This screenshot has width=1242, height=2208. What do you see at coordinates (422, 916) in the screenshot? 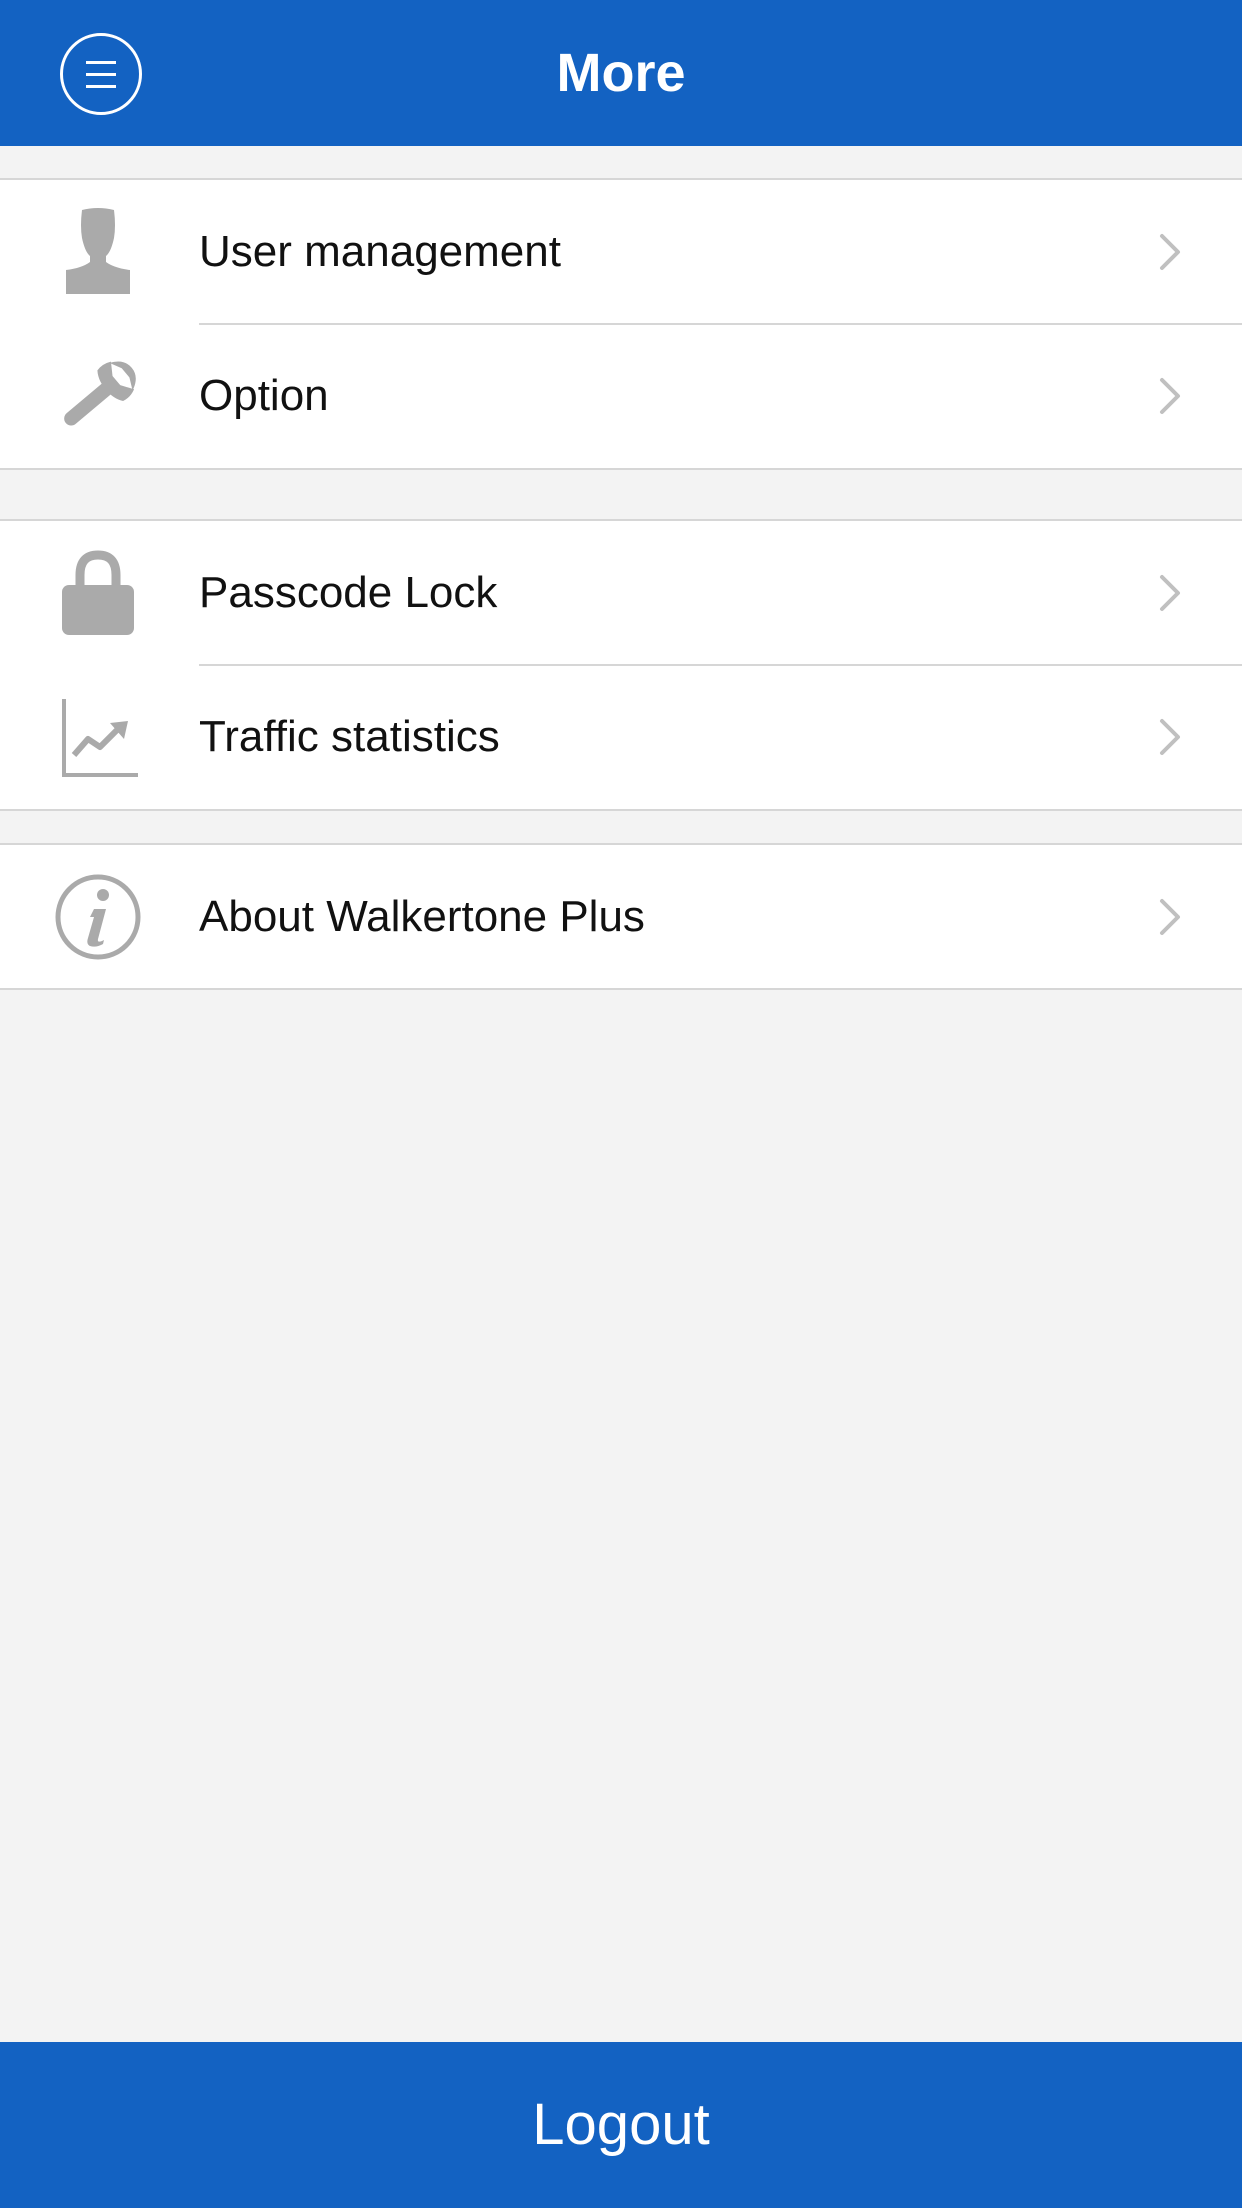
I see `menu-row-label: About Walkertone Plus` at bounding box center [422, 916].